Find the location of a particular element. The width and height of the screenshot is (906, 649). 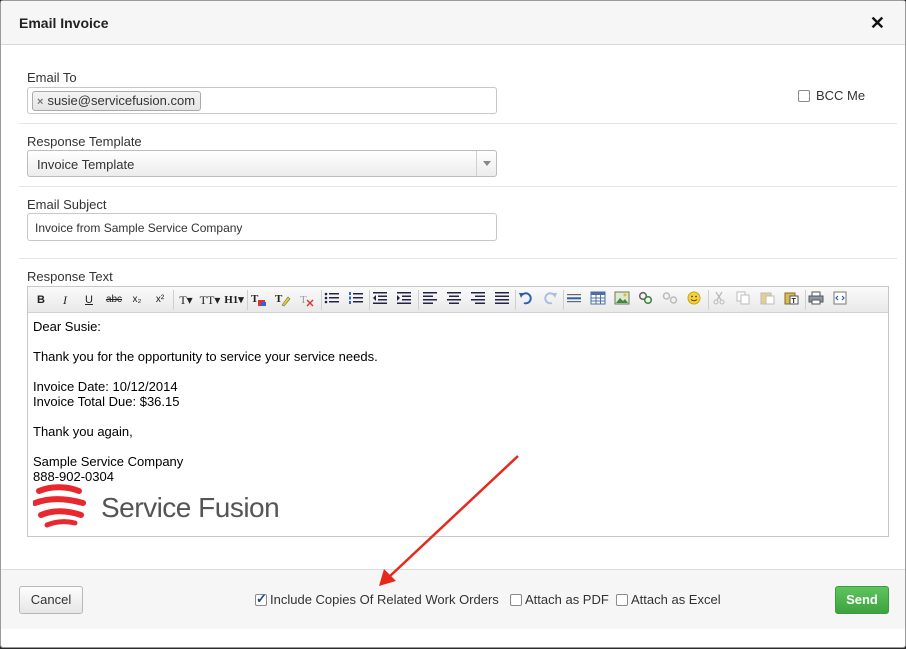

company-phone-line: 888-902-0304 is located at coordinates (73, 476).